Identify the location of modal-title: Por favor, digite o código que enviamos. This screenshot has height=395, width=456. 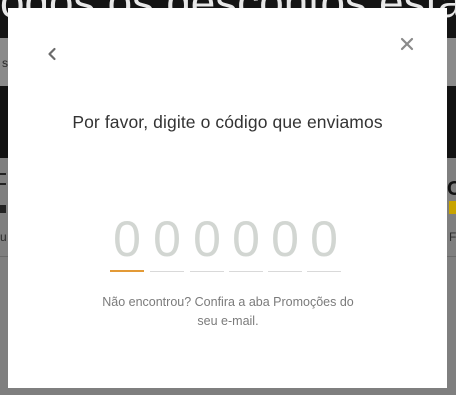
(227, 122).